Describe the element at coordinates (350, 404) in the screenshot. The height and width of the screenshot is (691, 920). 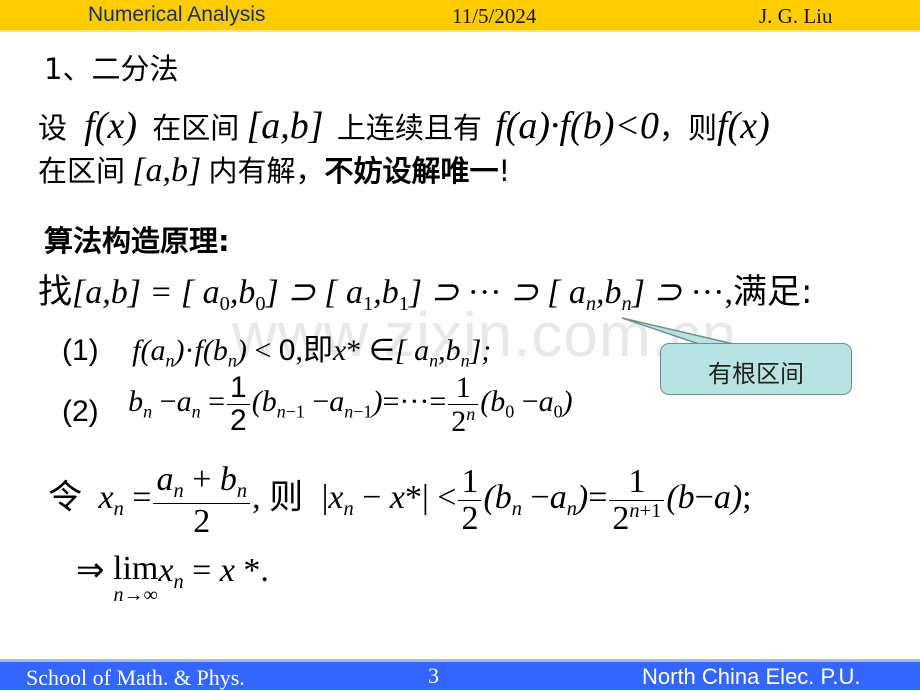
I see `condition-2-expr: bn −an = 1 2 (bn−1 −an−1)=···= 1 2n (b0 −a0)` at that location.